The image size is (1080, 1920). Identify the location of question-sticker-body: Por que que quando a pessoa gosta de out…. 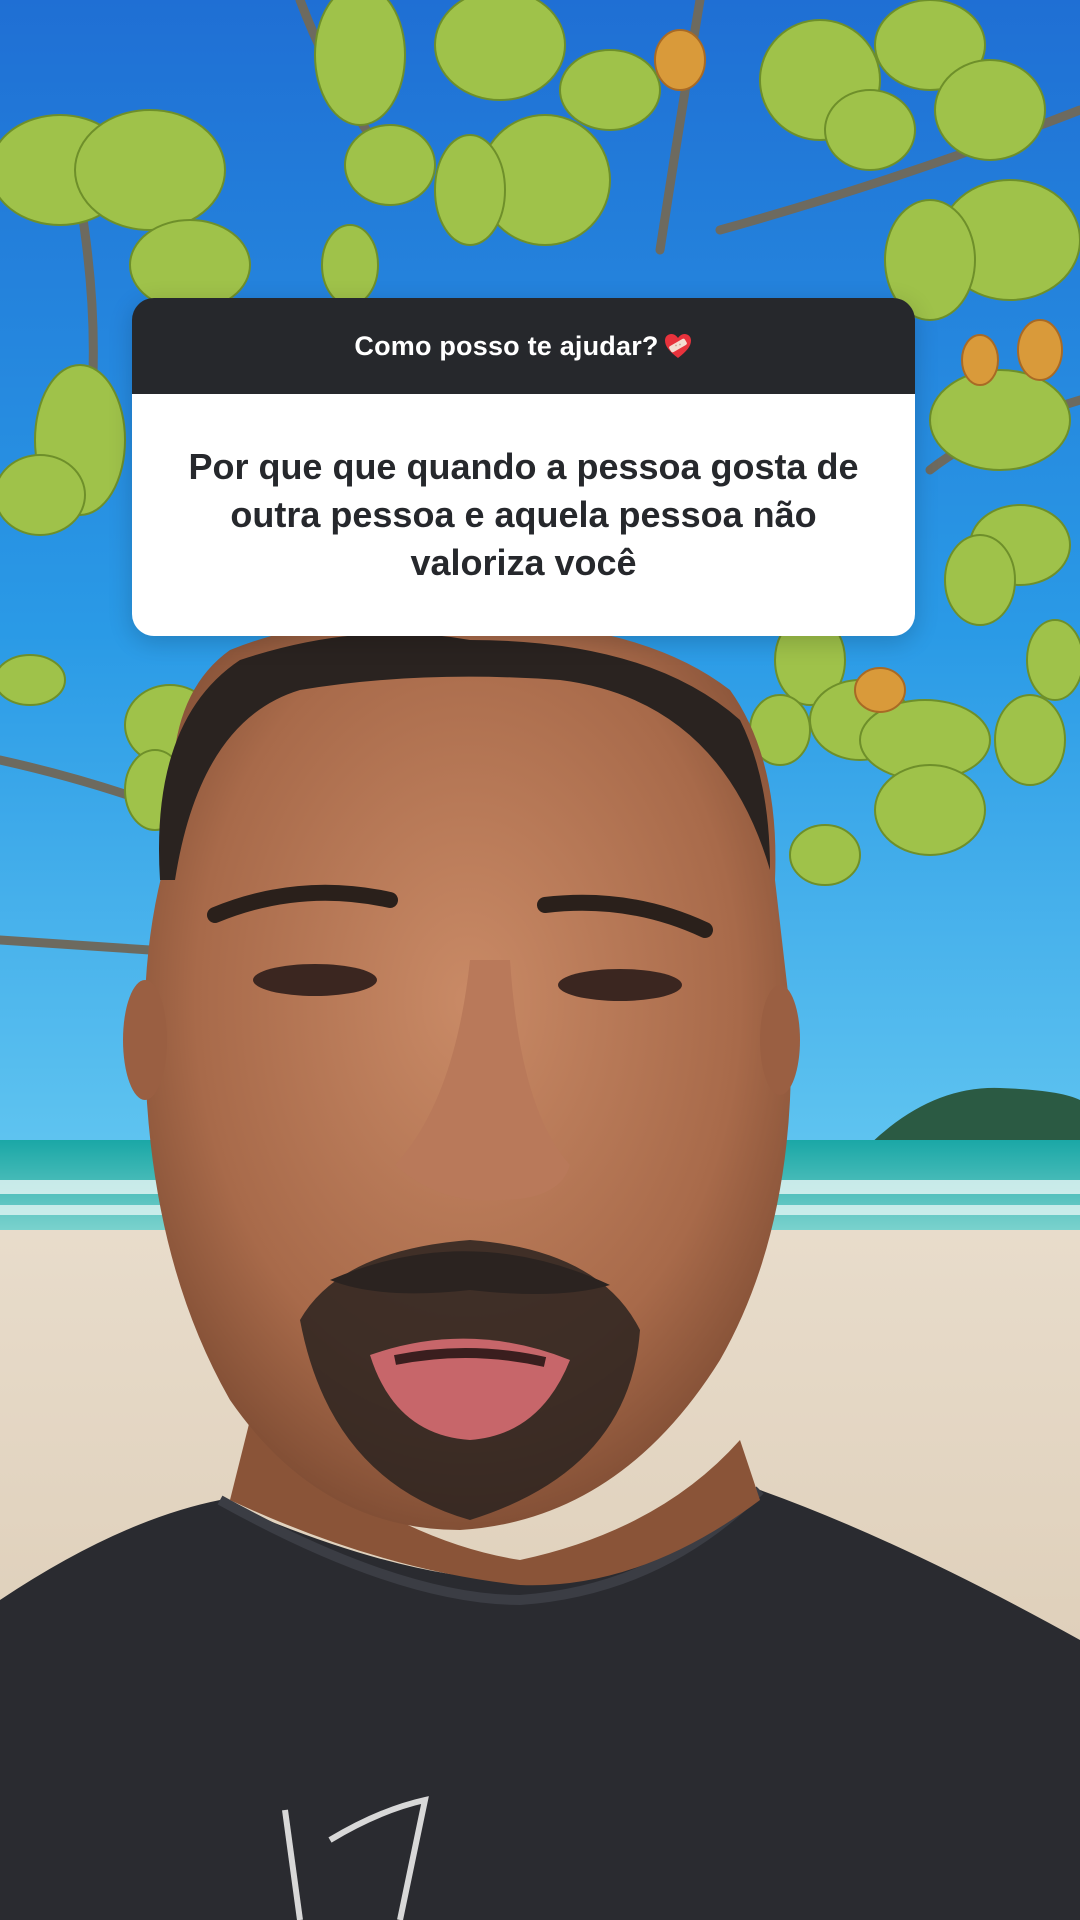
(523, 515).